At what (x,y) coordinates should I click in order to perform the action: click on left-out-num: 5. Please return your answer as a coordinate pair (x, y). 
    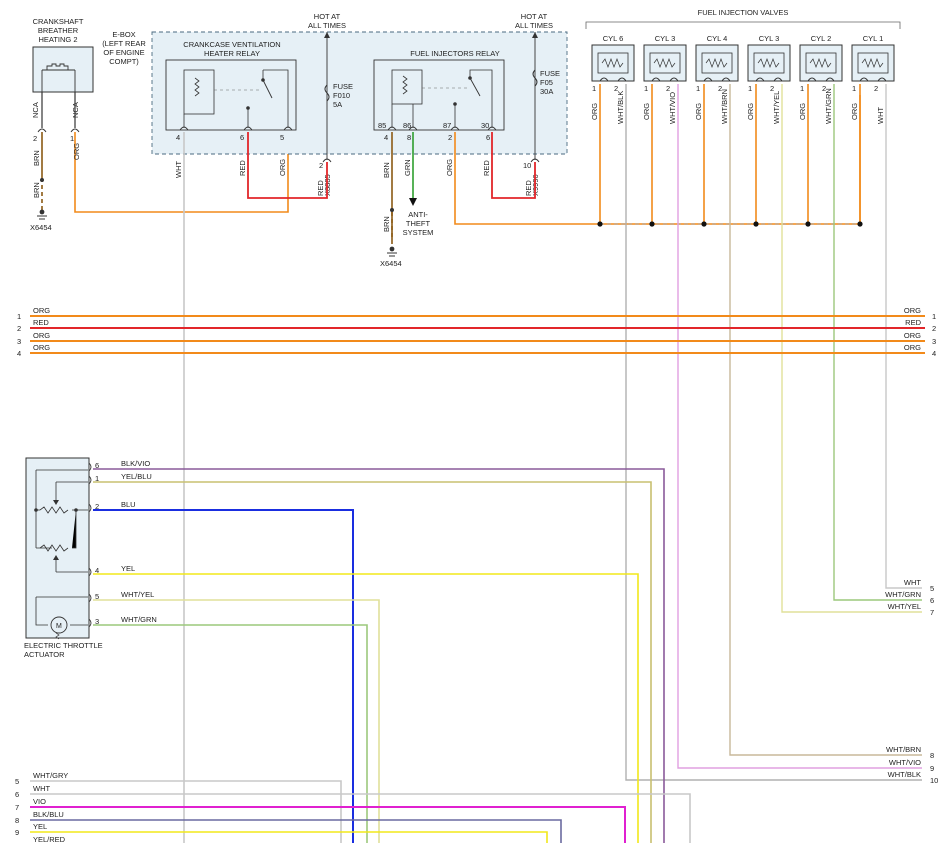
    Looking at the image, I should click on (17, 781).